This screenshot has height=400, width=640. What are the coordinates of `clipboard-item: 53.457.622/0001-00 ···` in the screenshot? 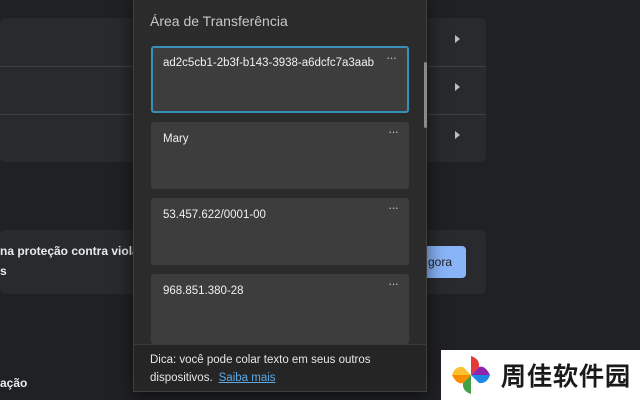 It's located at (280, 231).